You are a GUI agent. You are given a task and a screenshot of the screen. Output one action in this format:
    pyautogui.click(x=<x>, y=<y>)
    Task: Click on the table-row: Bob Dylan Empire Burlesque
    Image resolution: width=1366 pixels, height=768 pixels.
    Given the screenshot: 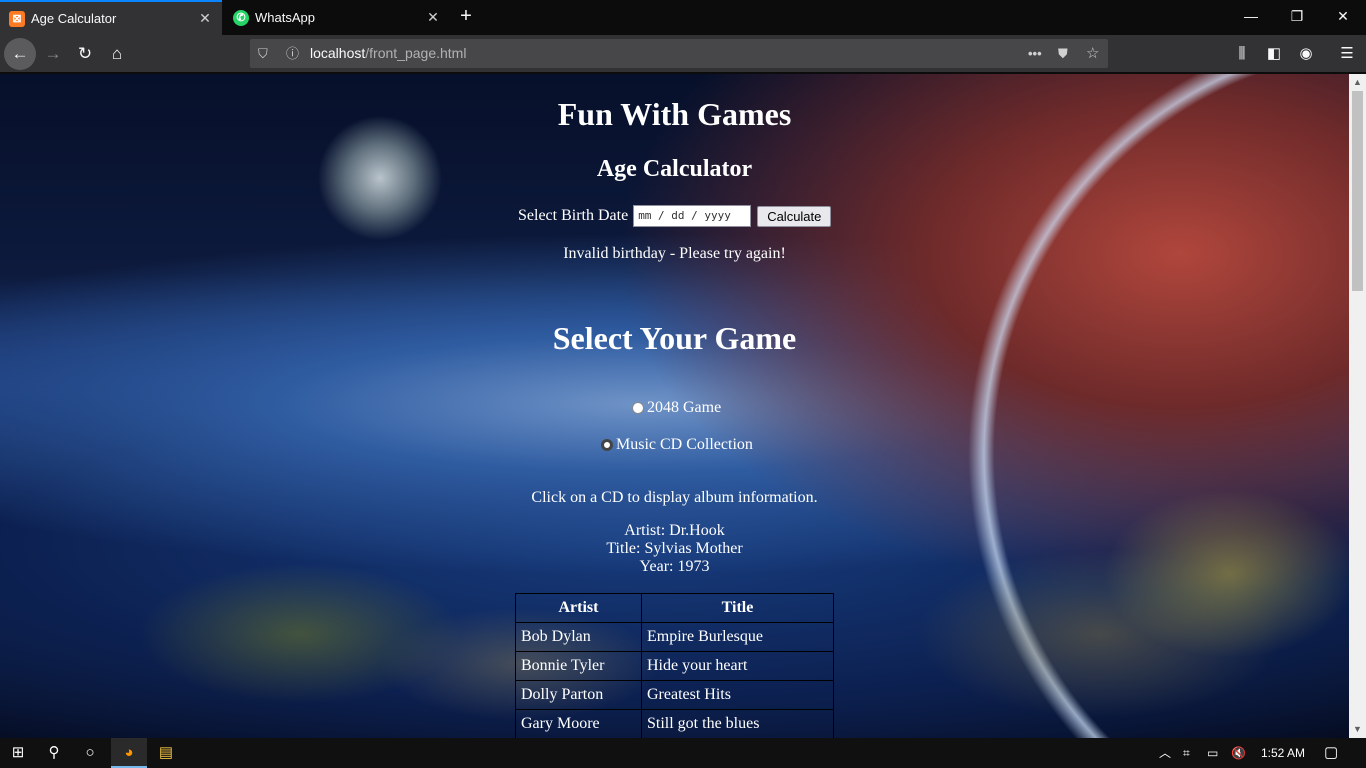 What is the action you would take?
    pyautogui.click(x=674, y=637)
    